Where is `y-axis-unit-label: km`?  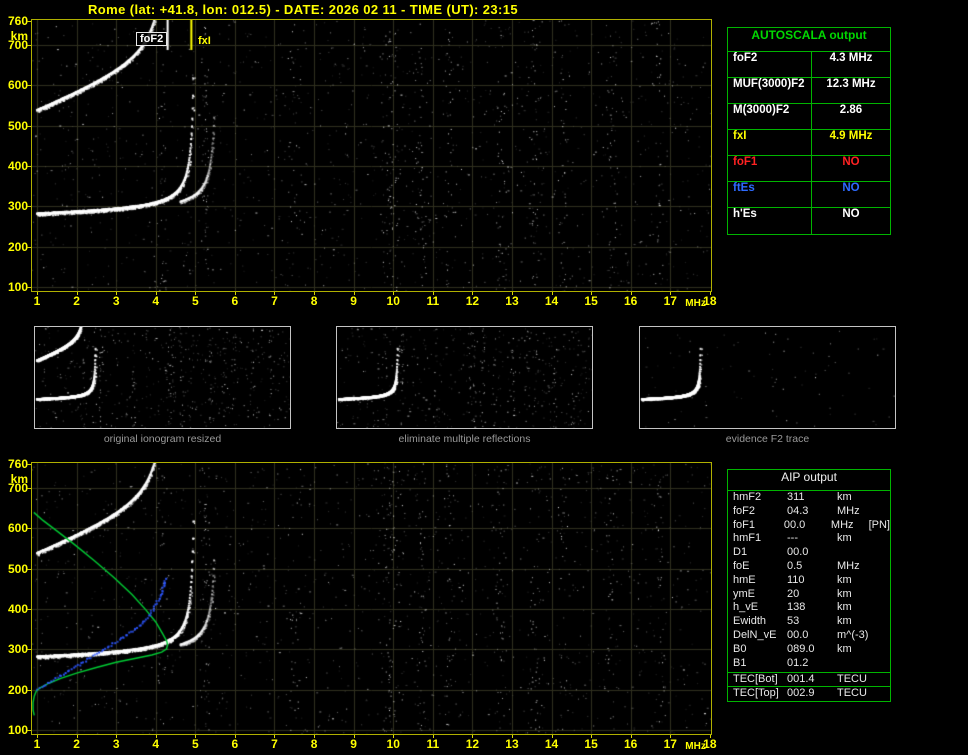
y-axis-unit-label: km is located at coordinates (19, 36).